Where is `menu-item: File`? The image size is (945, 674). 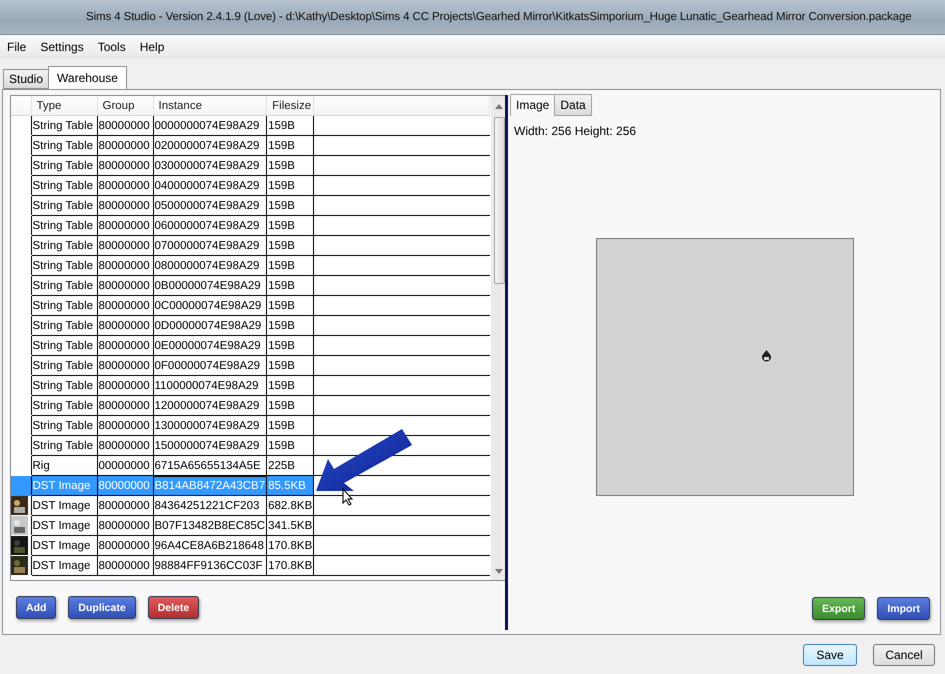 menu-item: File is located at coordinates (17, 47).